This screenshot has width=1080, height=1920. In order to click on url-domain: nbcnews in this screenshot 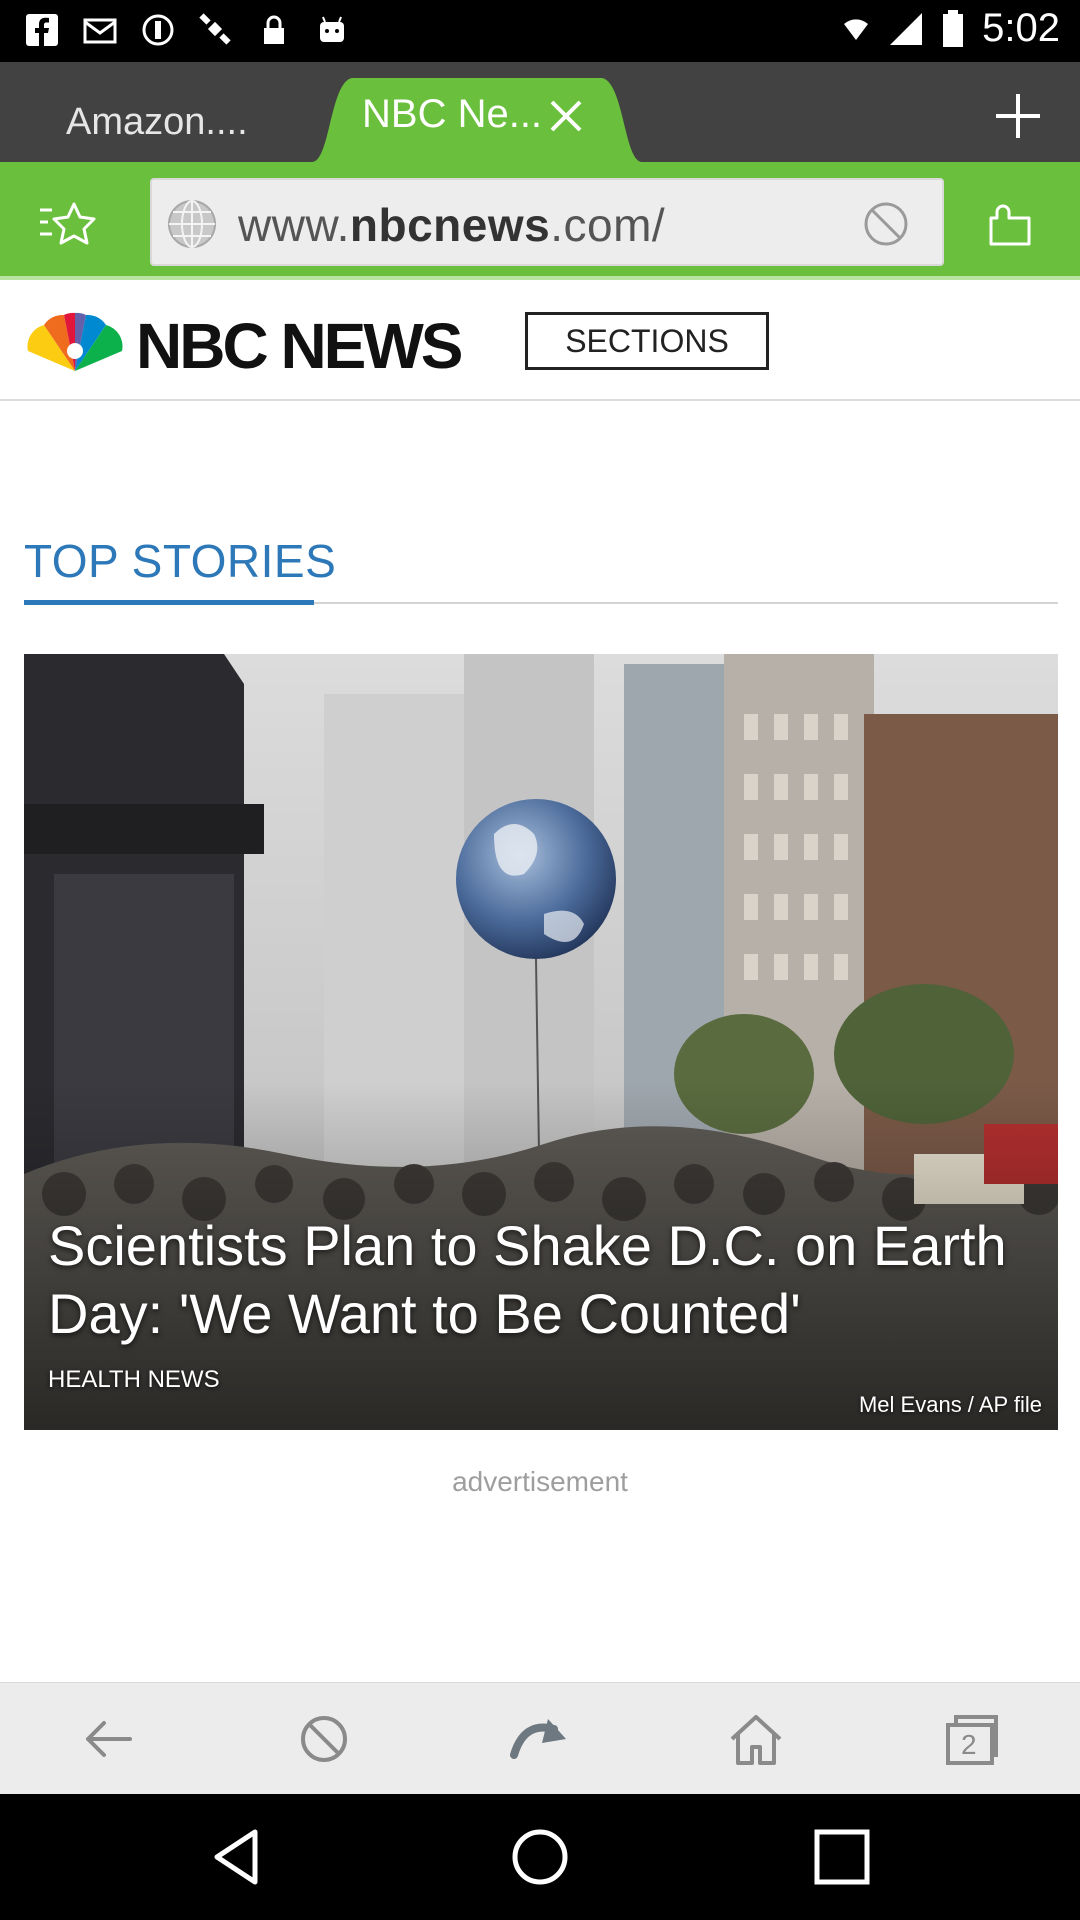, I will do `click(450, 225)`.